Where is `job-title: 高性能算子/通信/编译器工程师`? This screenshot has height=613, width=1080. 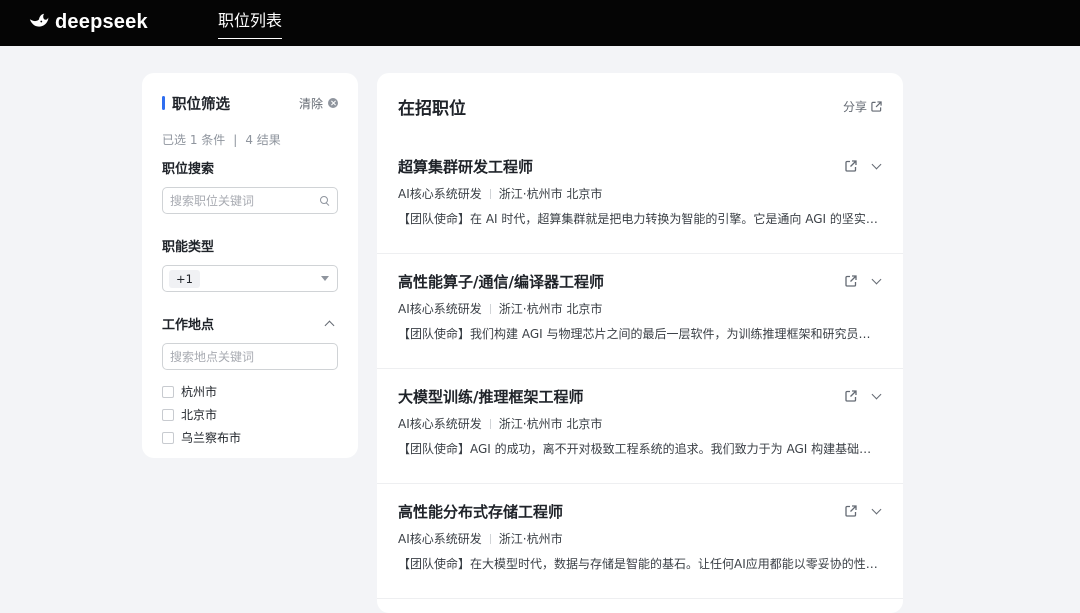
job-title: 高性能算子/通信/编译器工程师 is located at coordinates (501, 281).